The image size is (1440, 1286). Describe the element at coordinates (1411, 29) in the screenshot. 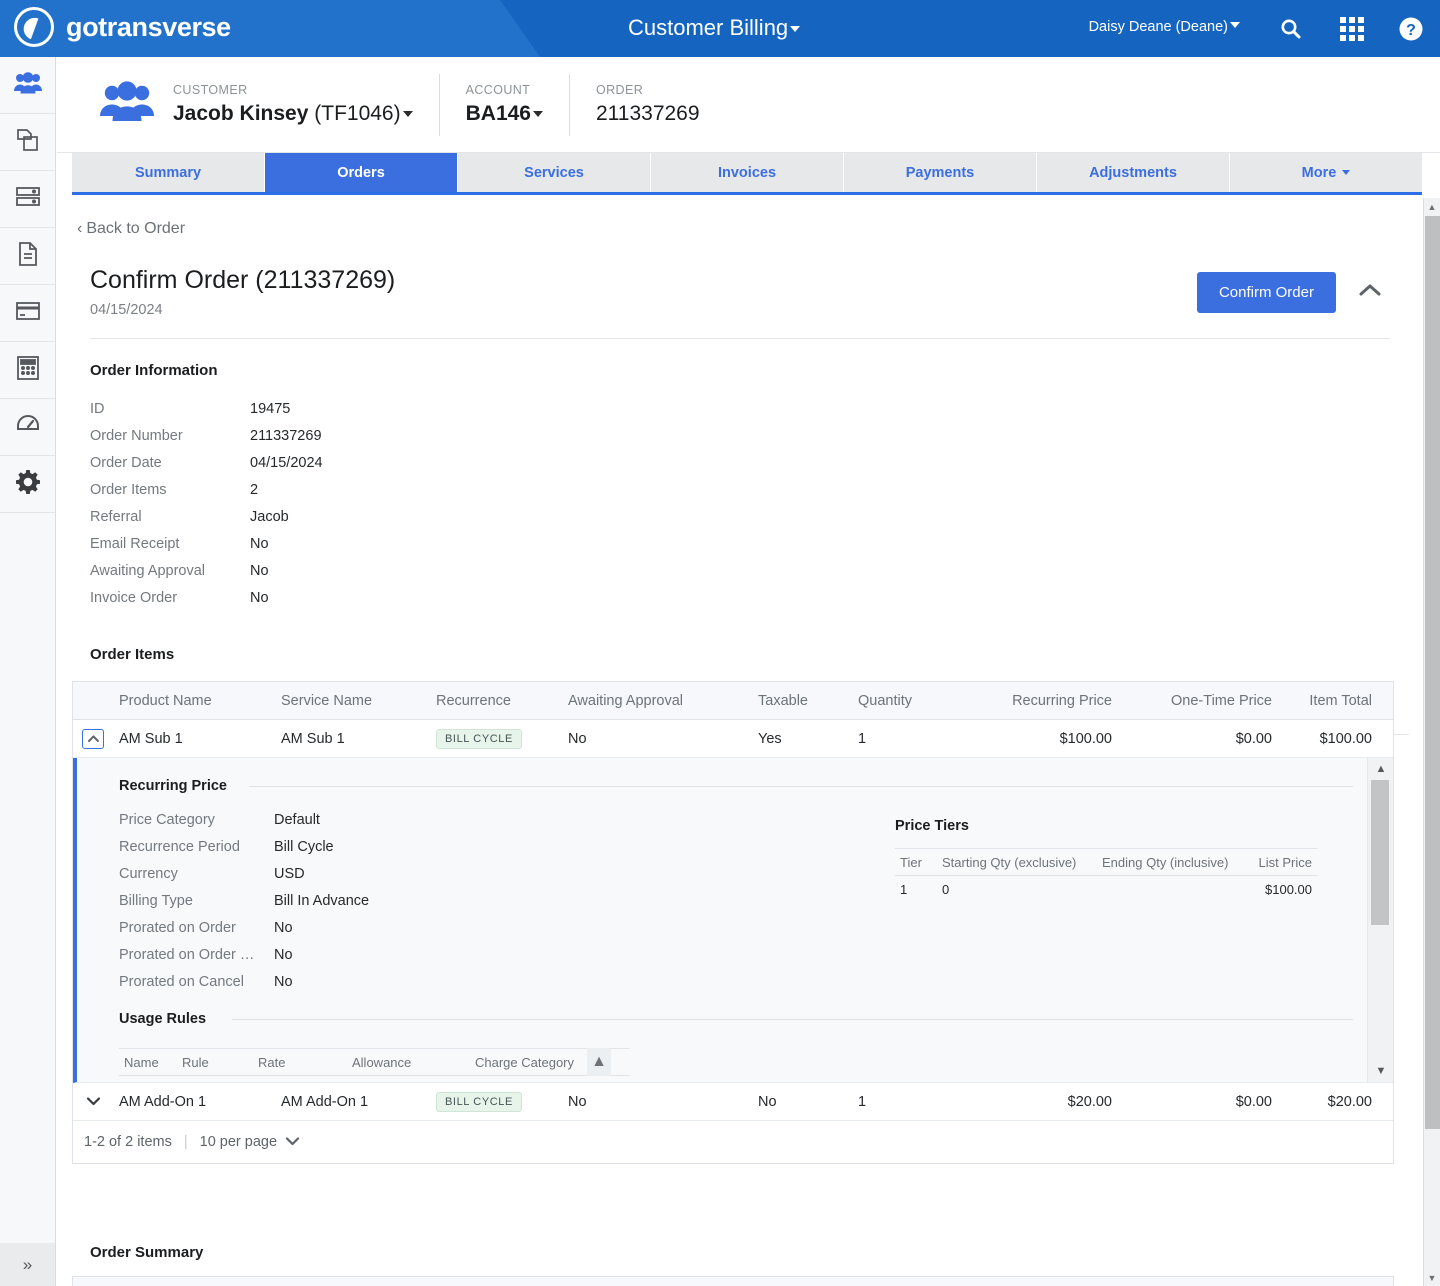

I see `help-icon: ?` at that location.